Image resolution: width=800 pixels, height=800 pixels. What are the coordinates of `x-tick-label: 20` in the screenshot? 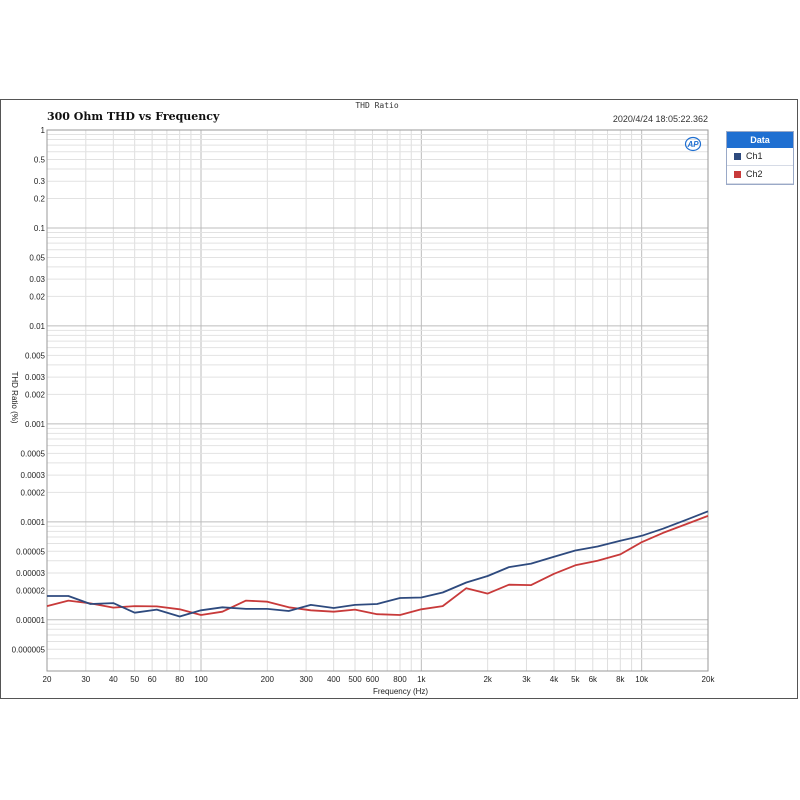 It's located at (47, 679).